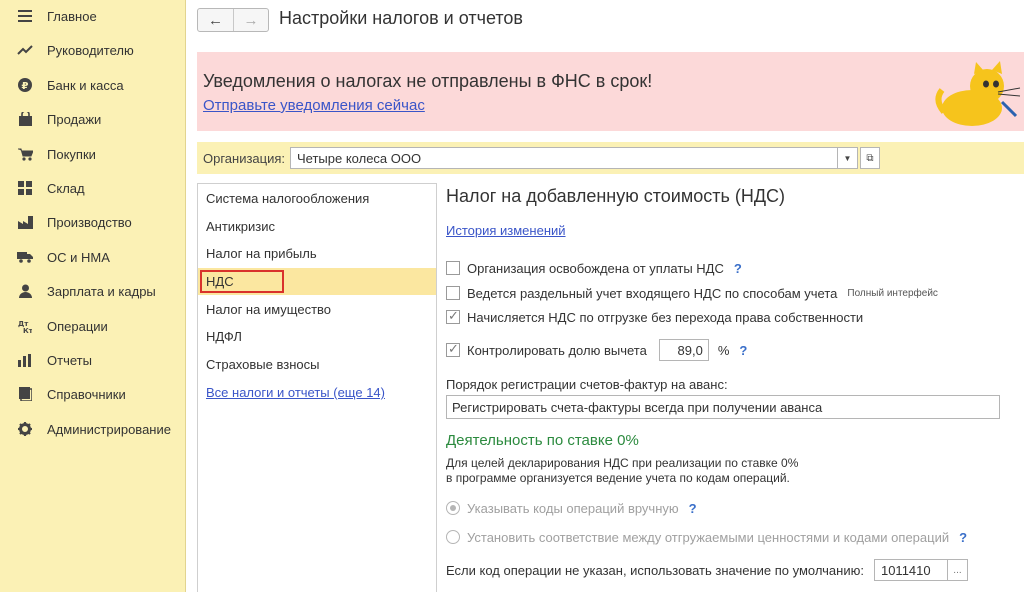 The image size is (1024, 592). I want to click on sidebar-item-label: Главное, so click(72, 16).